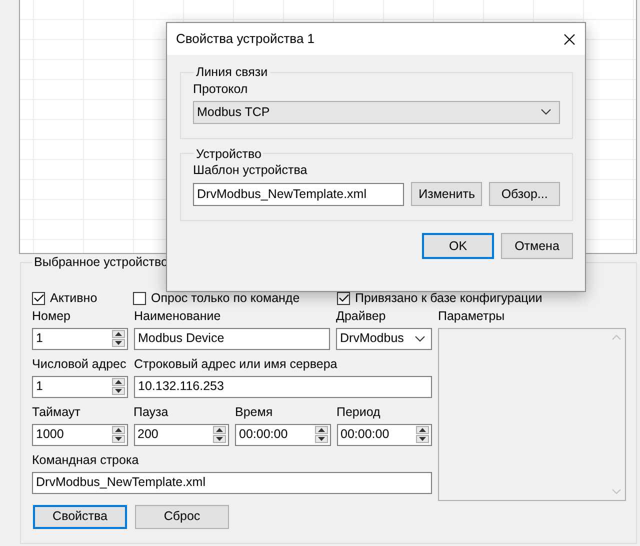  I want to click on field-label: Драйвер, so click(361, 316).